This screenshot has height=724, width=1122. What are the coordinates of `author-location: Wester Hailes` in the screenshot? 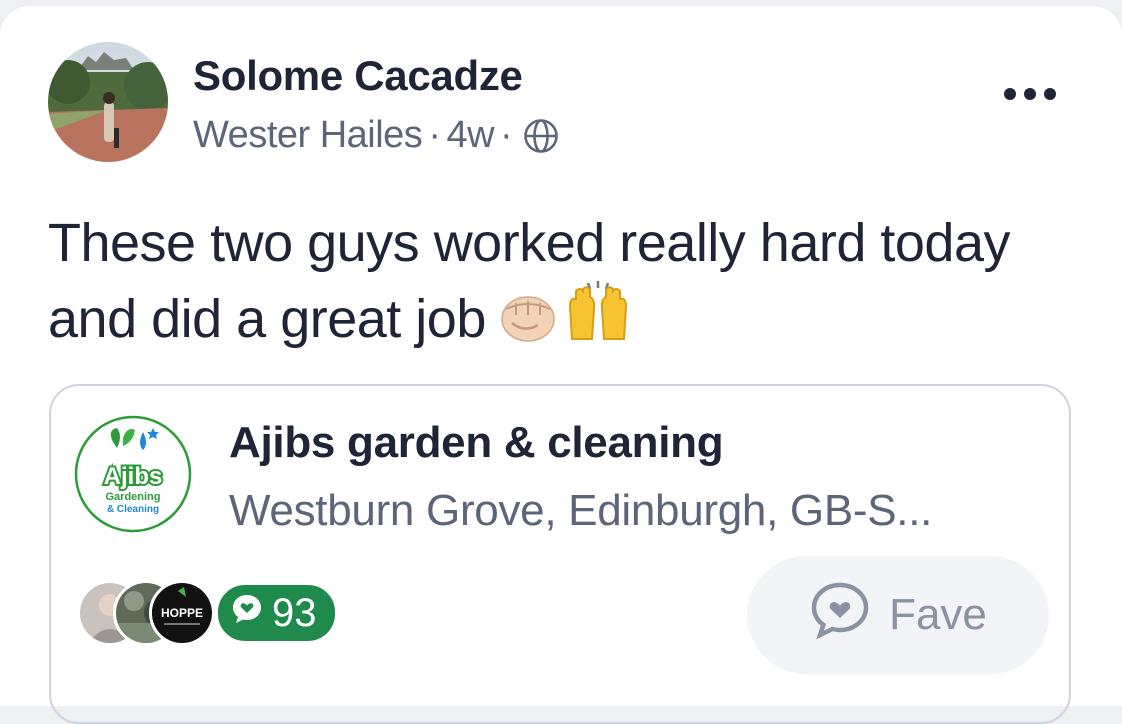 It's located at (308, 135).